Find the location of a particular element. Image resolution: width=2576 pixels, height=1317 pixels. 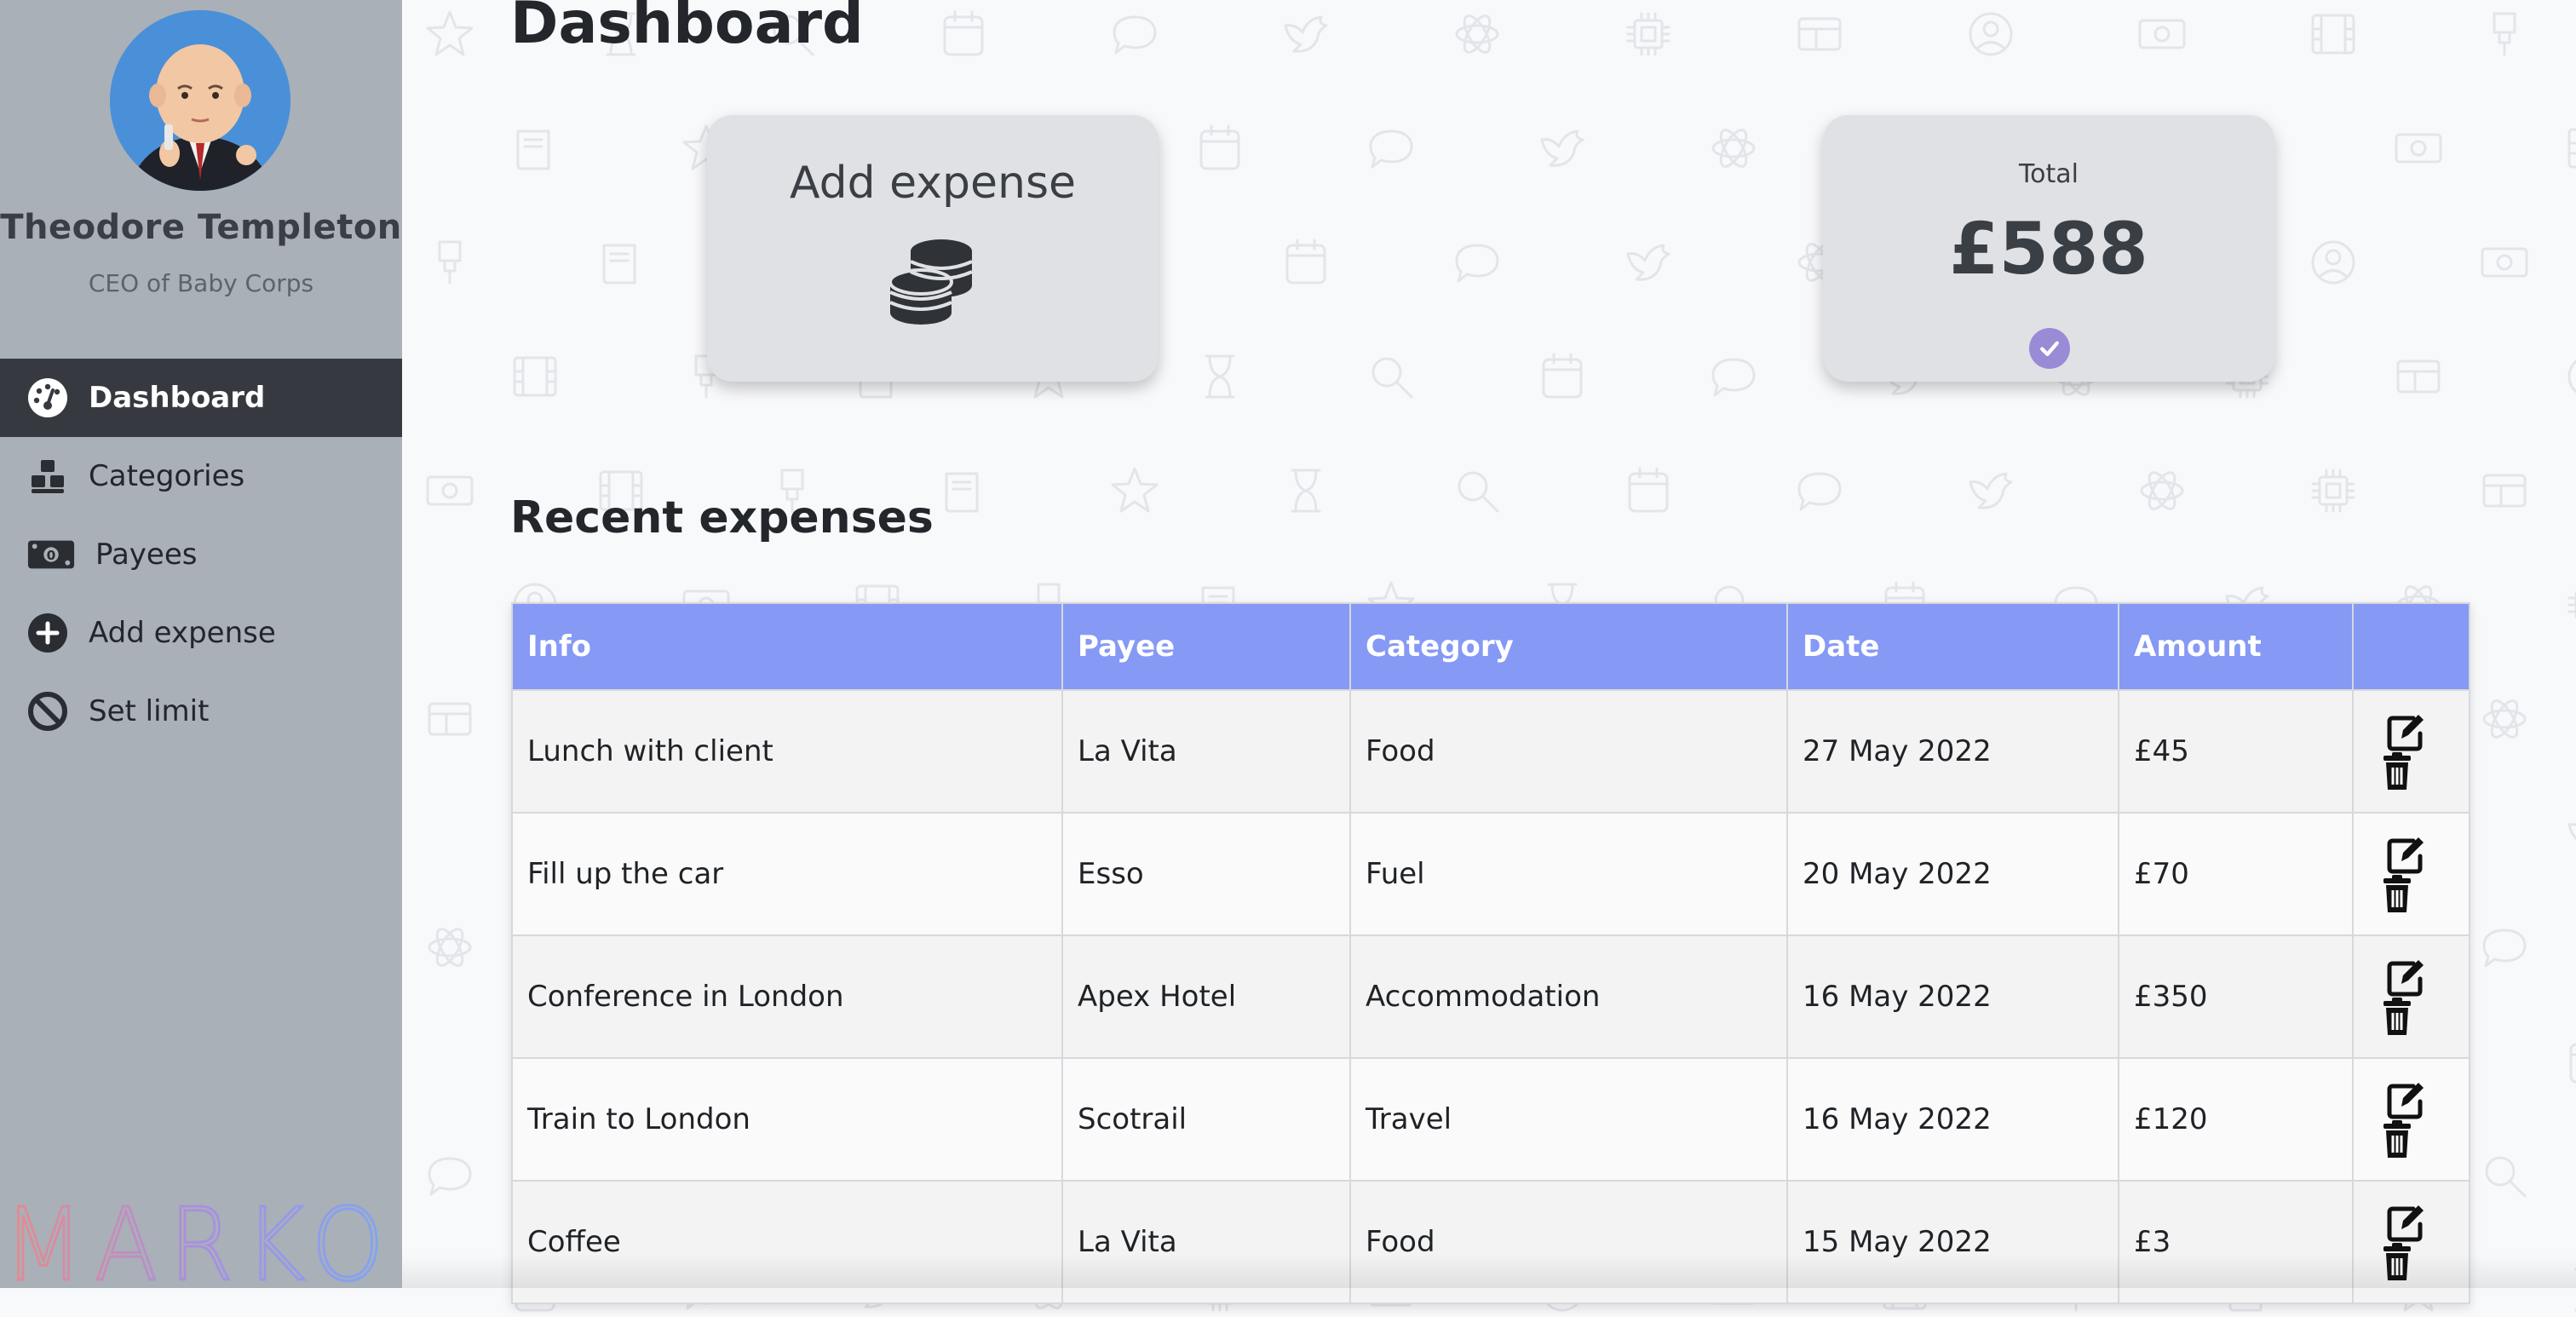

cell-payee: Apex Hotel is located at coordinates (1206, 997).